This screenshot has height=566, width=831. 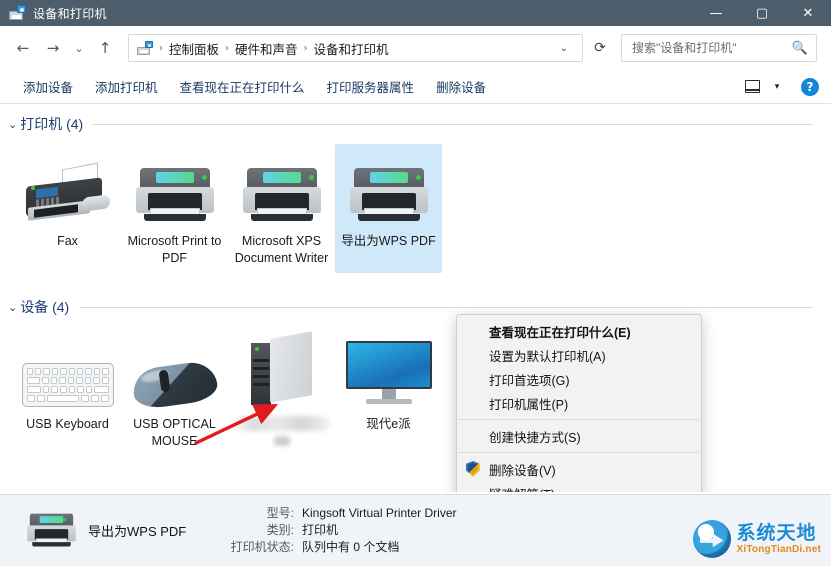 I want to click on window-controls: — ▢ ✕, so click(x=762, y=13).